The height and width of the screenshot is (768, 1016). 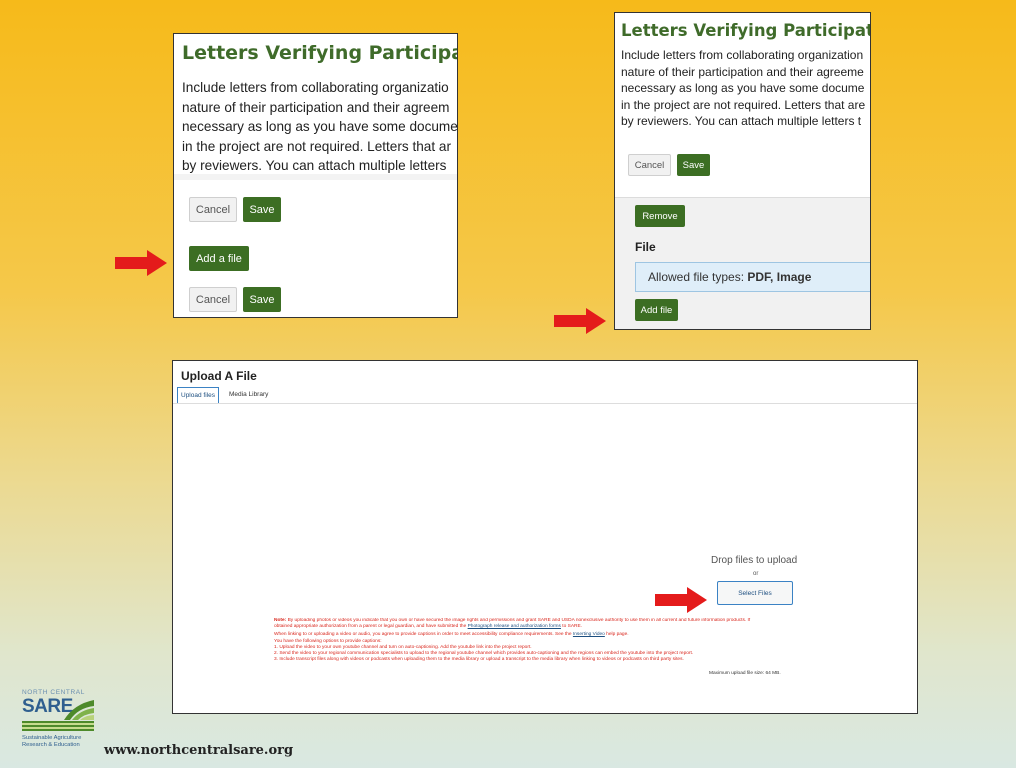 I want to click on tab-upload-files: Upload files, so click(x=198, y=395).